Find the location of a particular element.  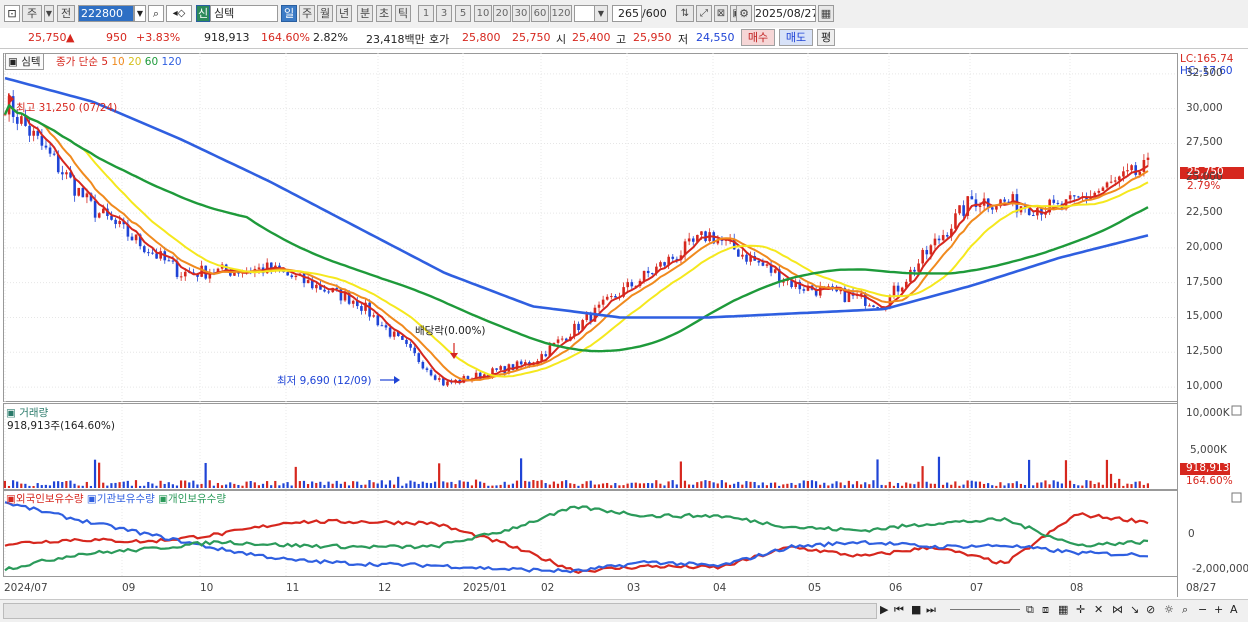

price-panel-title: ▣ 심텍 is located at coordinates (24, 61).